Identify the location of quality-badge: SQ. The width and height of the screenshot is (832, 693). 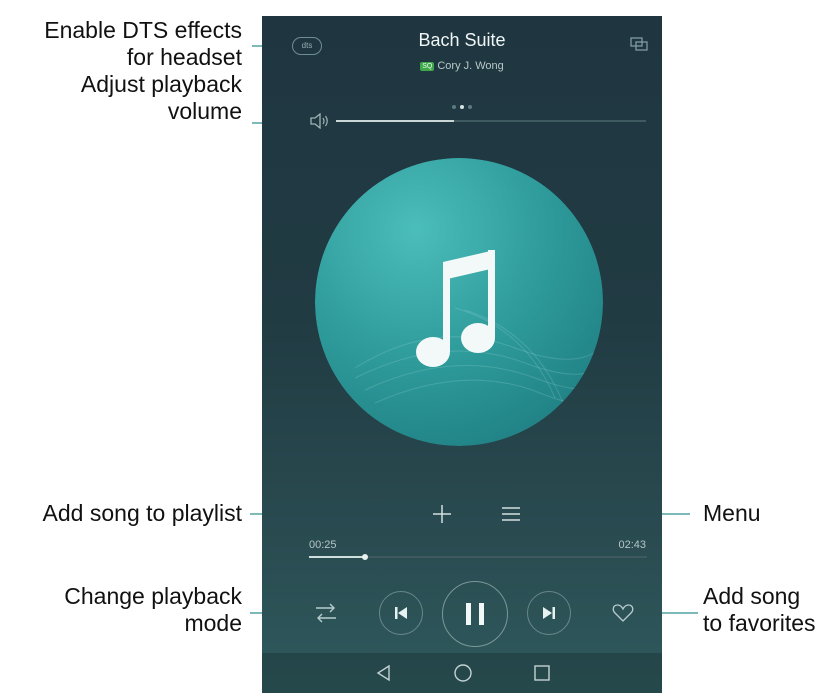
(427, 66).